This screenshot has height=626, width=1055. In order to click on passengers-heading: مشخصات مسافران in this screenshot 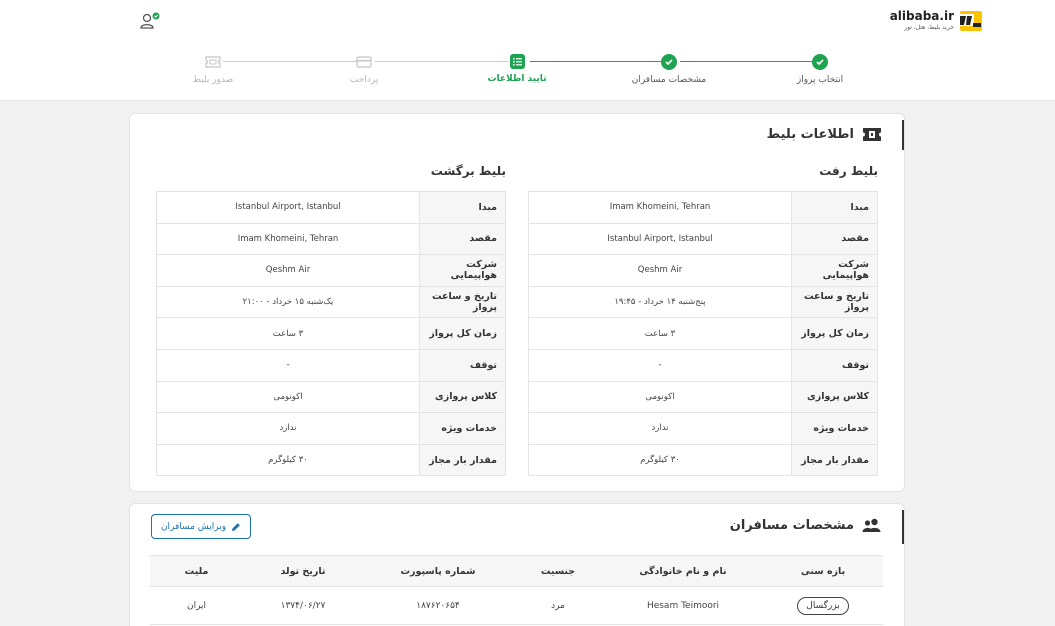, I will do `click(806, 525)`.